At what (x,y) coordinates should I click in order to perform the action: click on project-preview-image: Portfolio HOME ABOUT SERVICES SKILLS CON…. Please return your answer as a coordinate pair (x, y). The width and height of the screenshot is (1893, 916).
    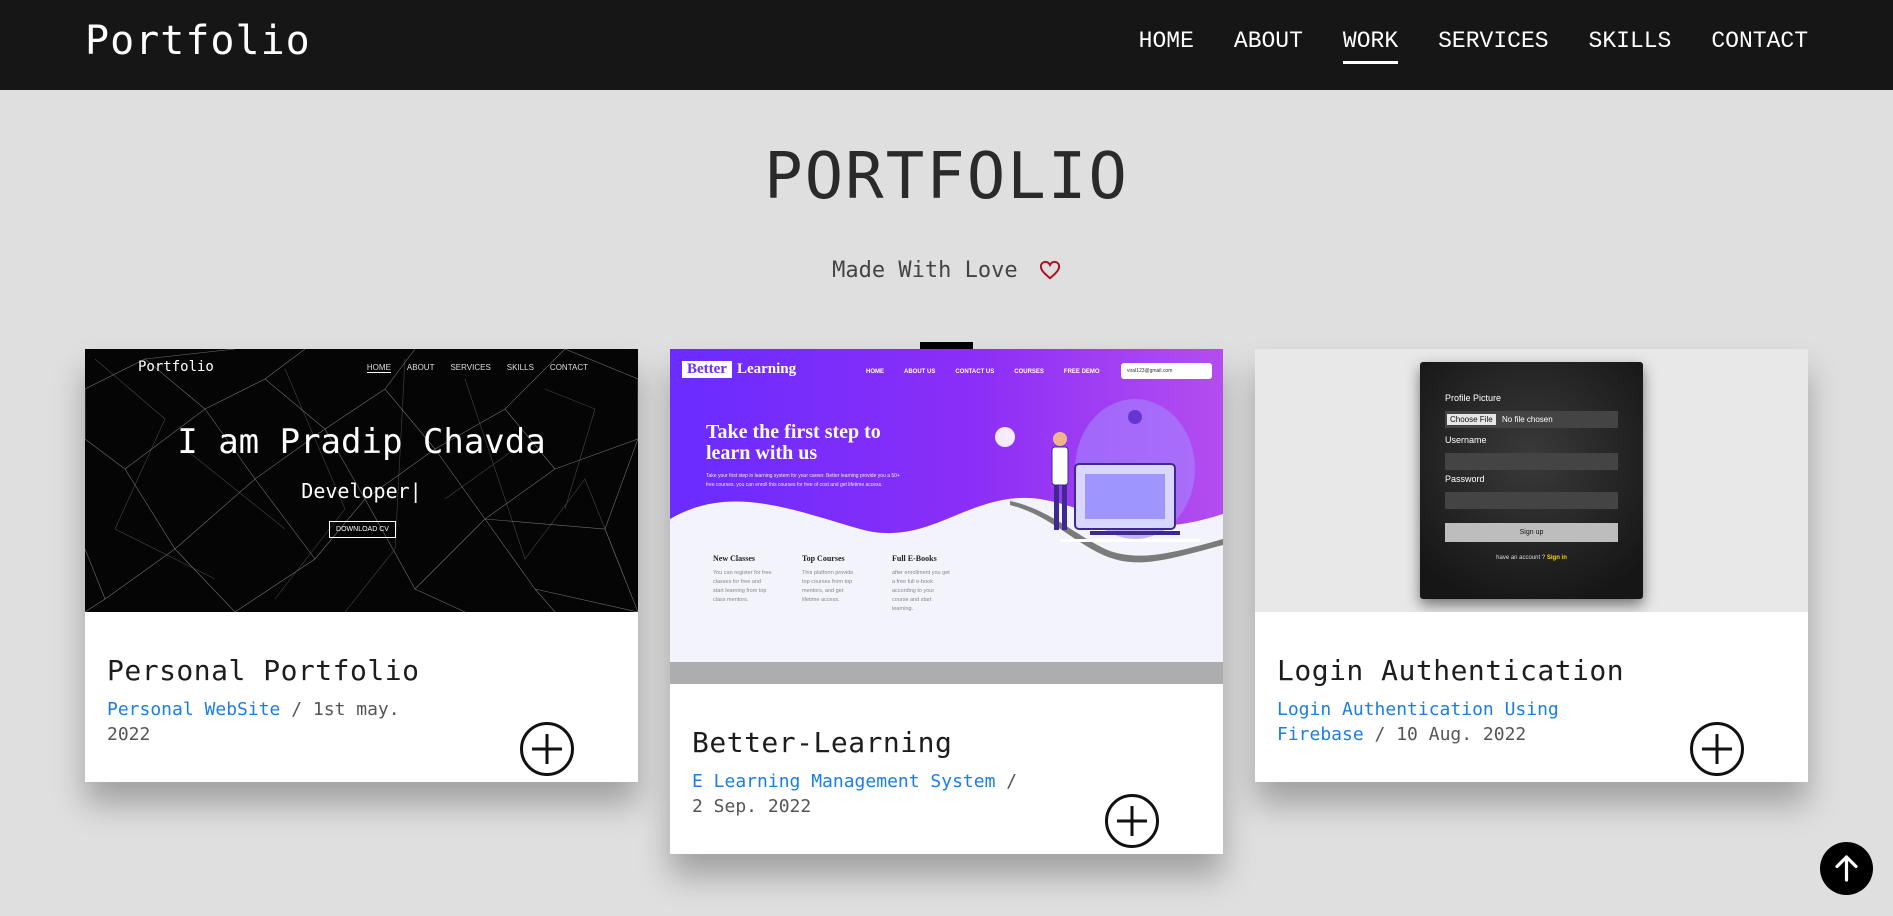
    Looking at the image, I should click on (361, 480).